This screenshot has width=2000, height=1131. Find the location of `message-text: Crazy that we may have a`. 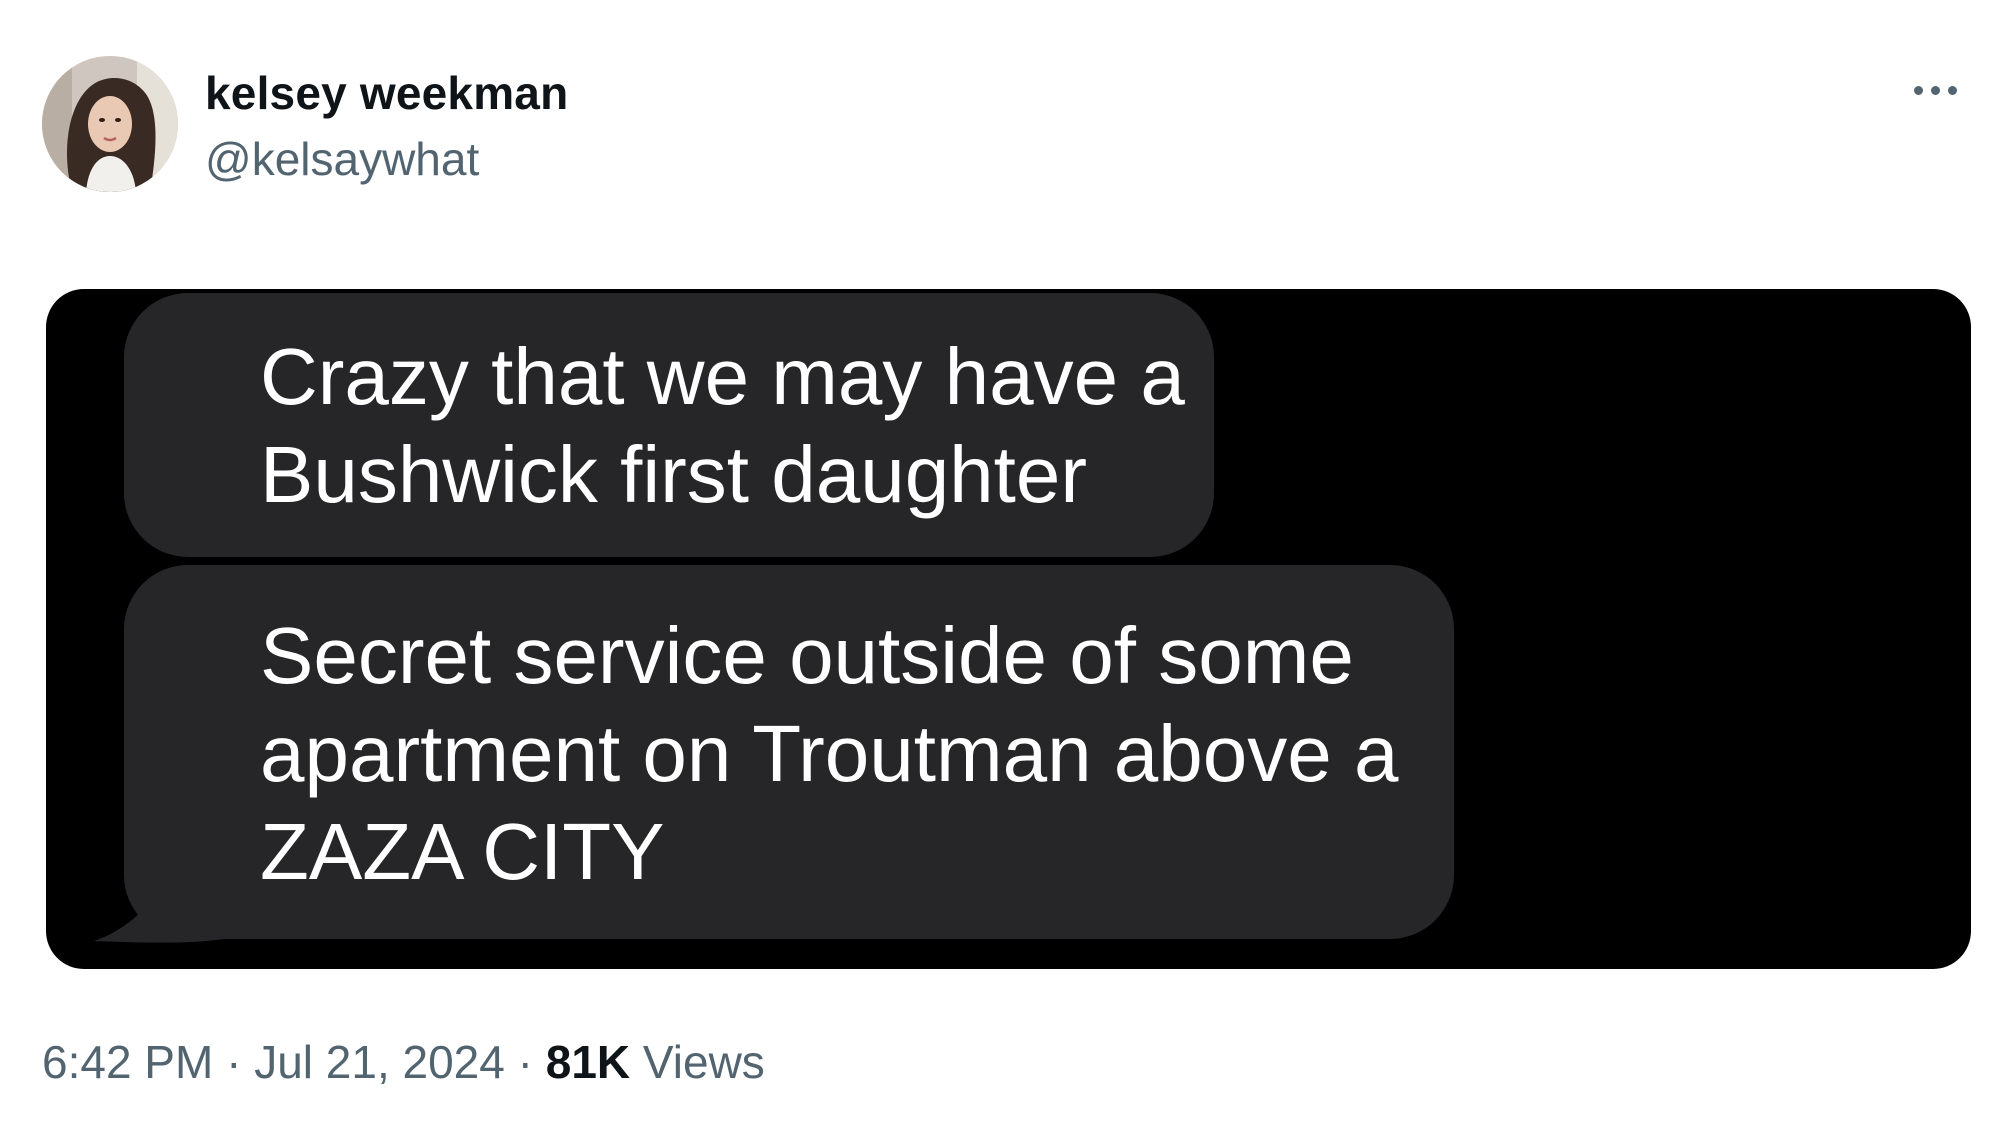

message-text: Crazy that we may have a is located at coordinates (722, 376).